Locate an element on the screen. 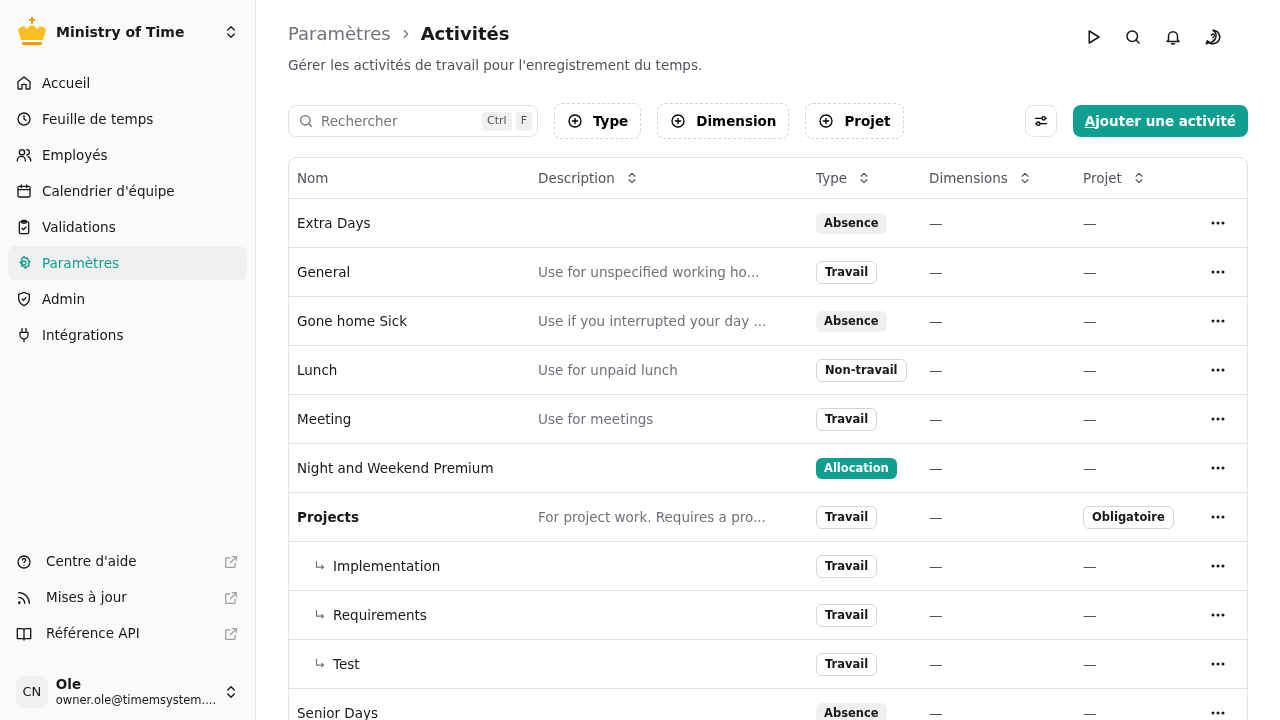  filter-button: Type is located at coordinates (598, 121).